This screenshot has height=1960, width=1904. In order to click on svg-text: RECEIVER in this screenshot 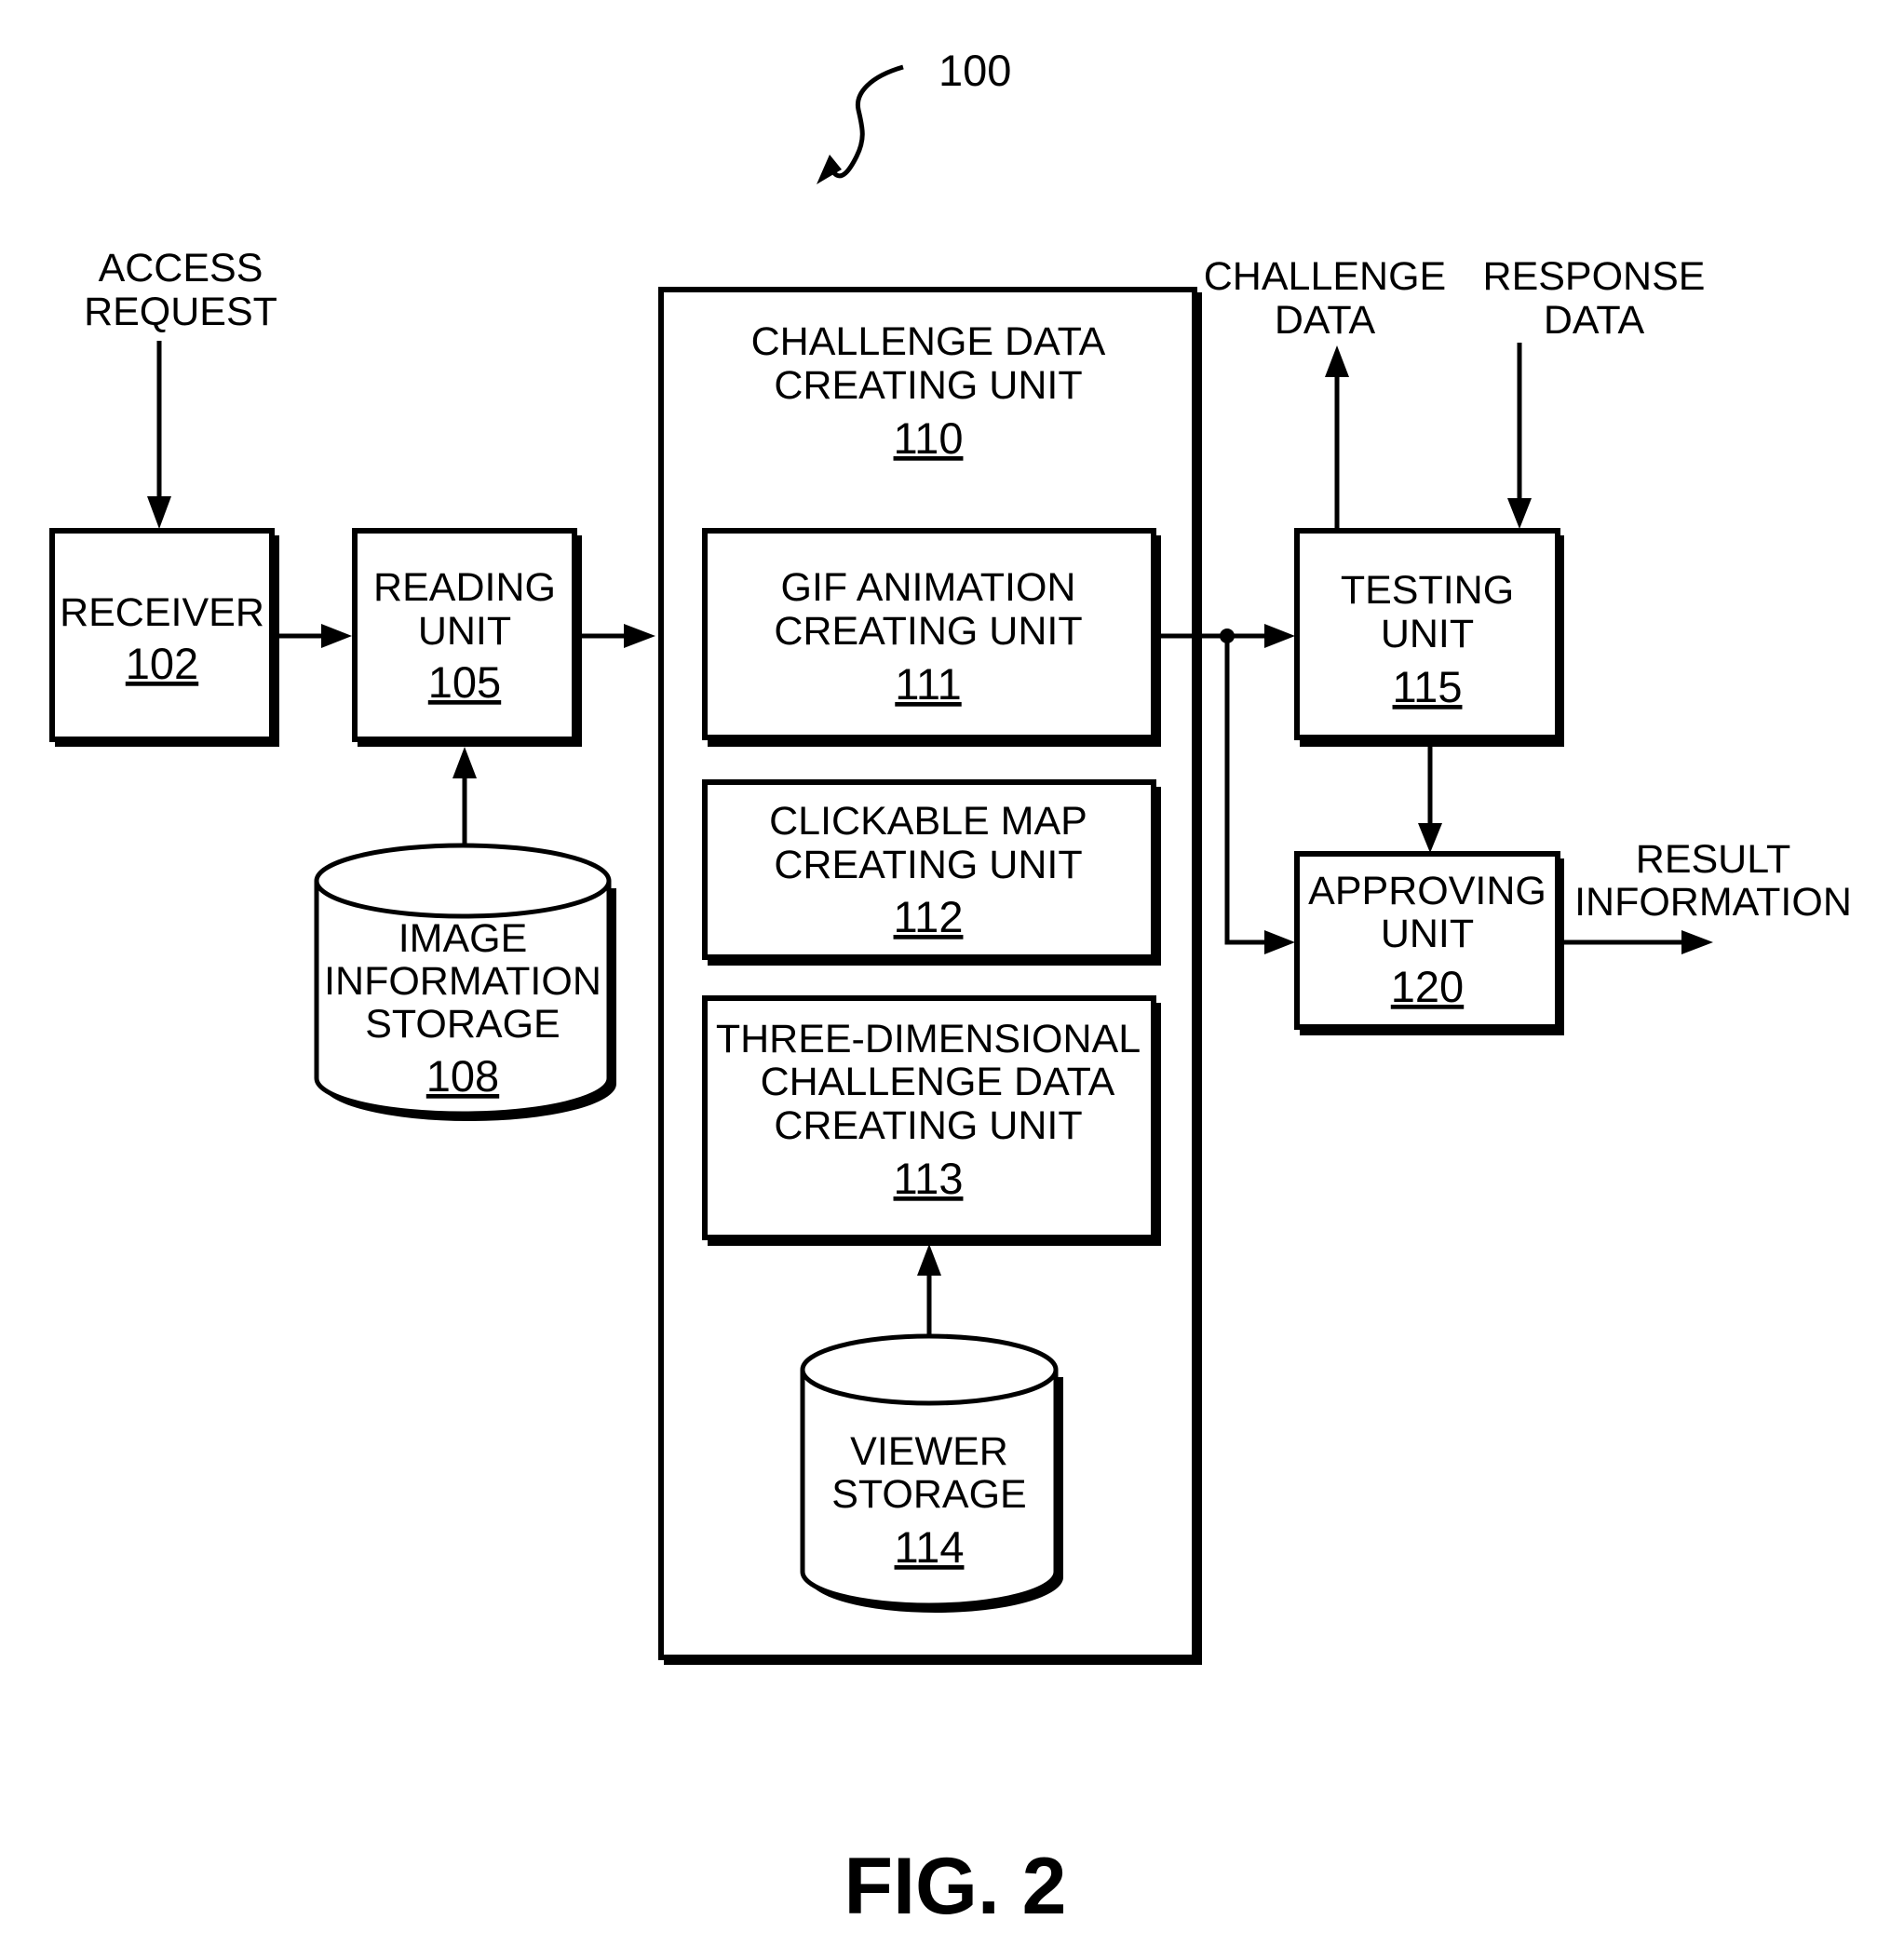, I will do `click(162, 612)`.